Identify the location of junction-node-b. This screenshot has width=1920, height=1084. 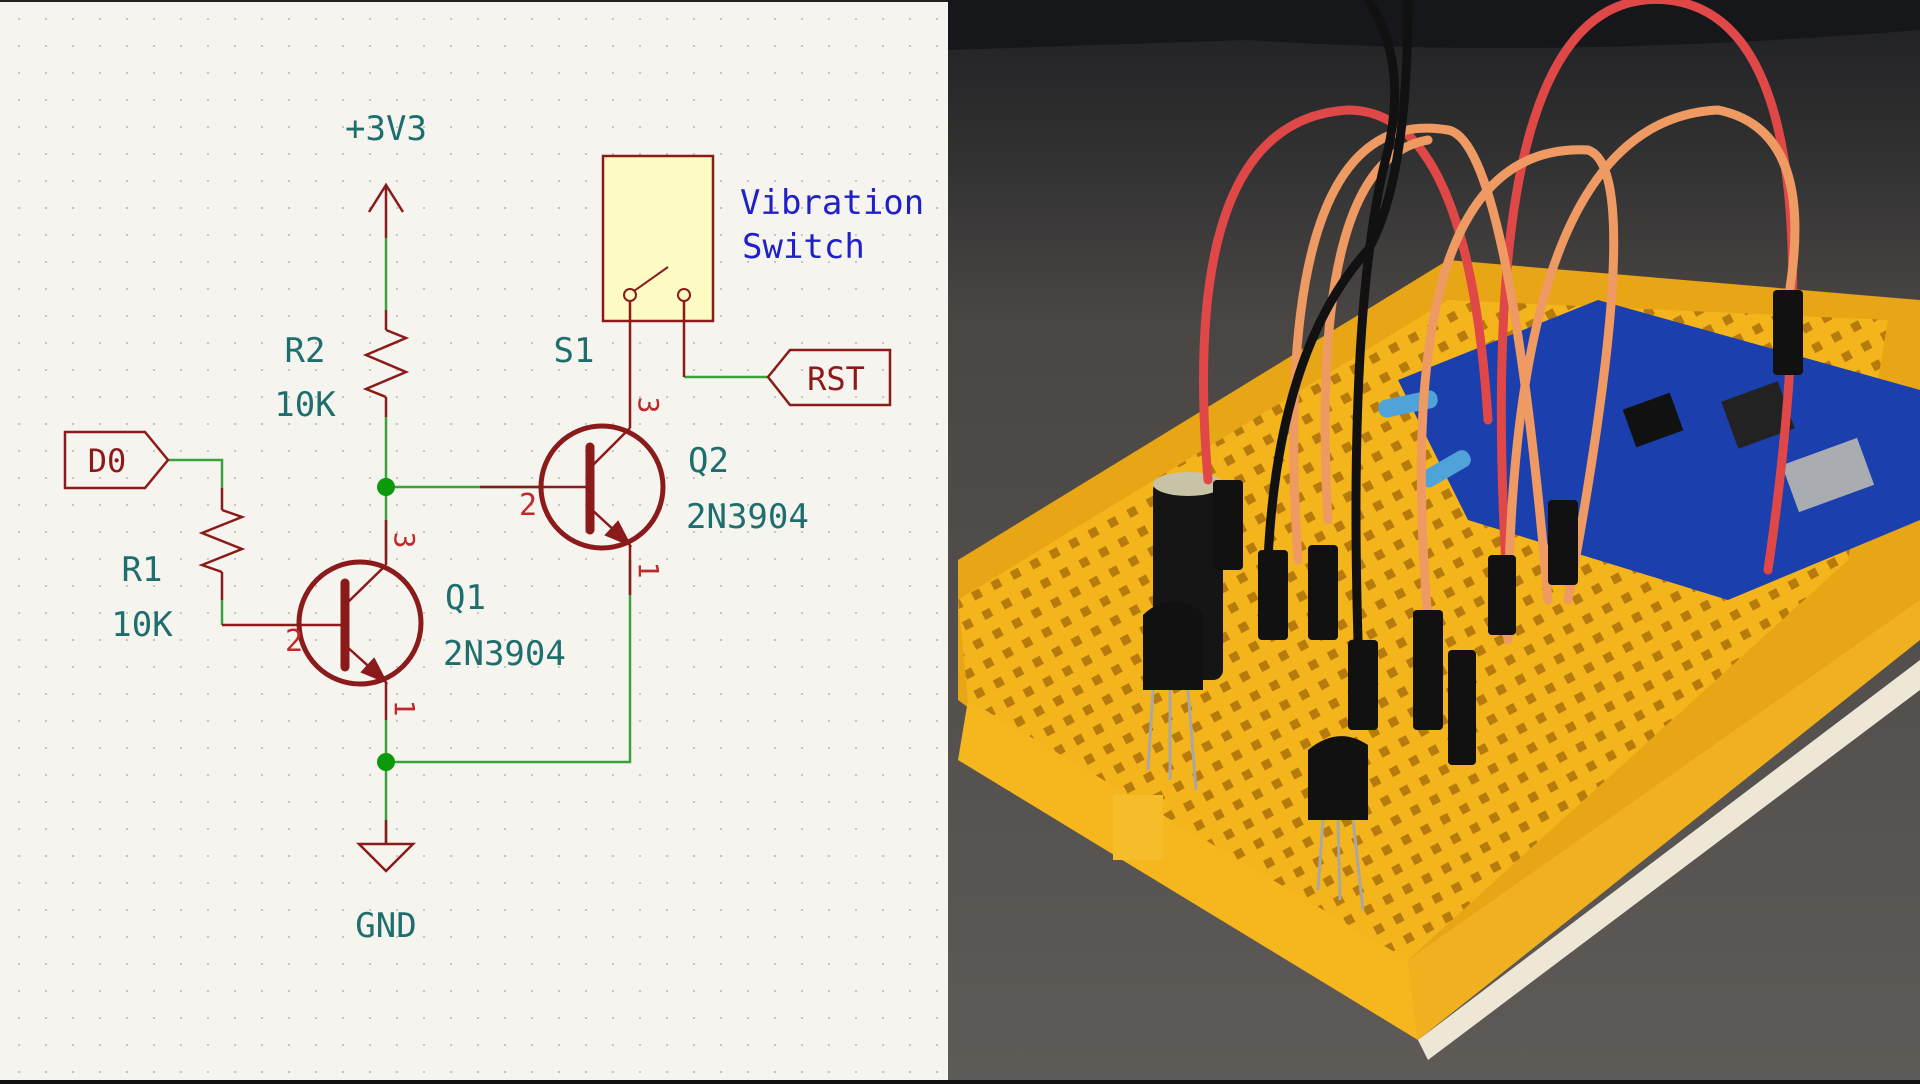
(386, 762).